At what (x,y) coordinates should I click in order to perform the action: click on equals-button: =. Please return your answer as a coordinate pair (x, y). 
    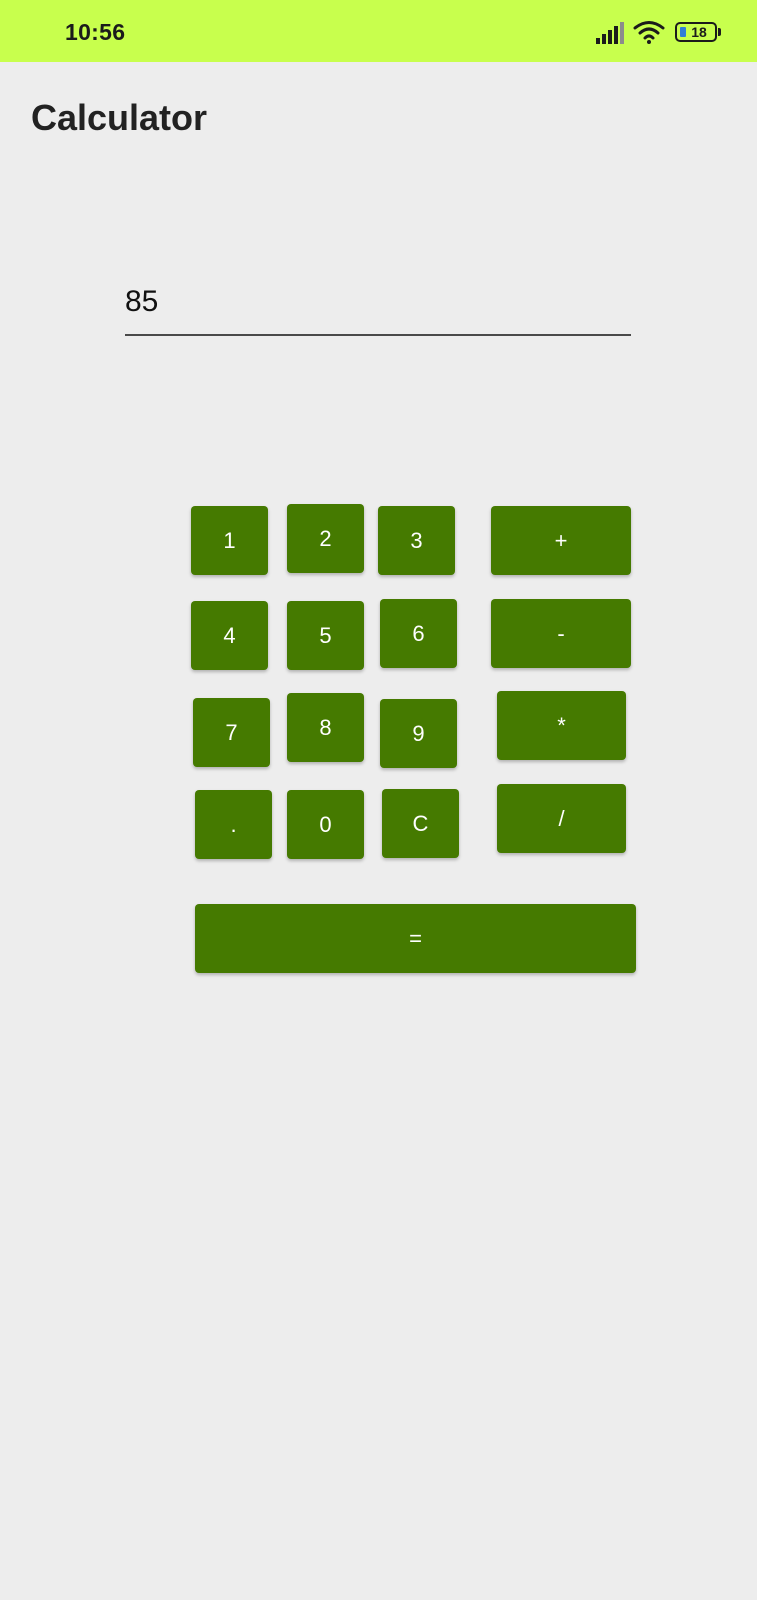
    Looking at the image, I should click on (415, 938).